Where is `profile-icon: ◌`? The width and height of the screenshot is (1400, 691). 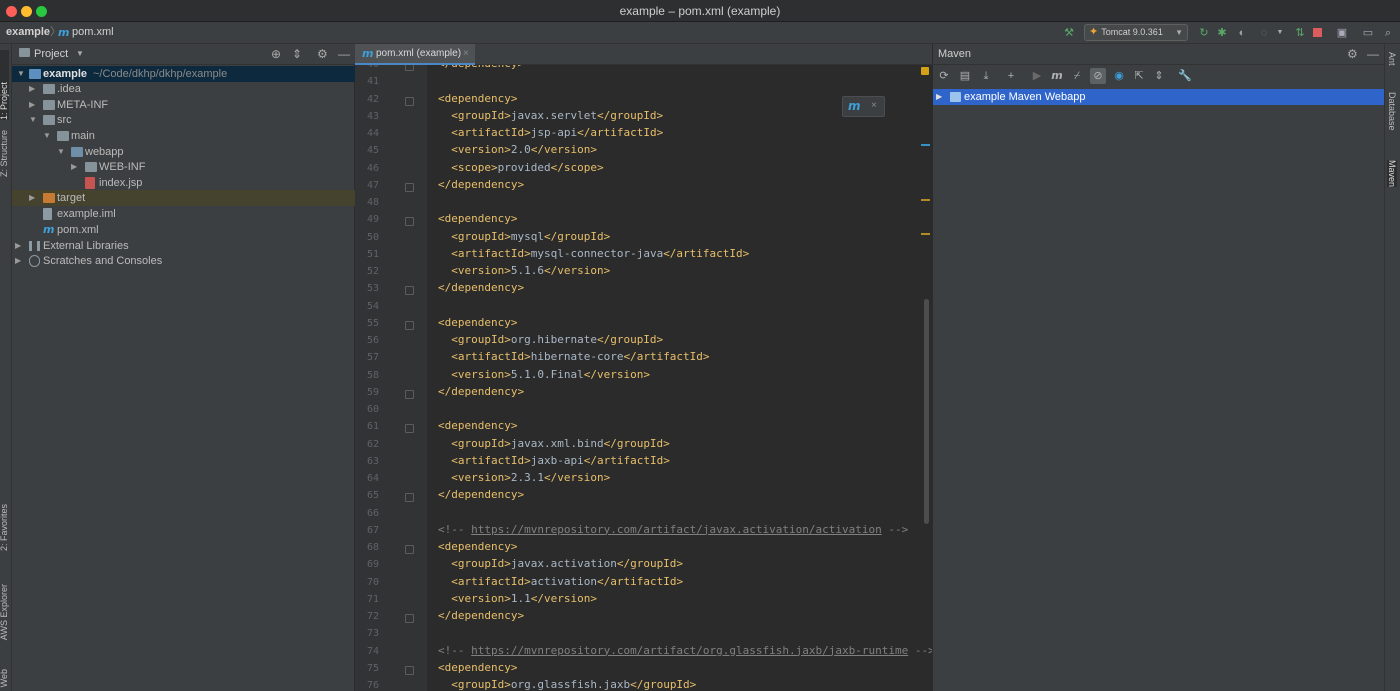 profile-icon: ◌ is located at coordinates (1264, 33).